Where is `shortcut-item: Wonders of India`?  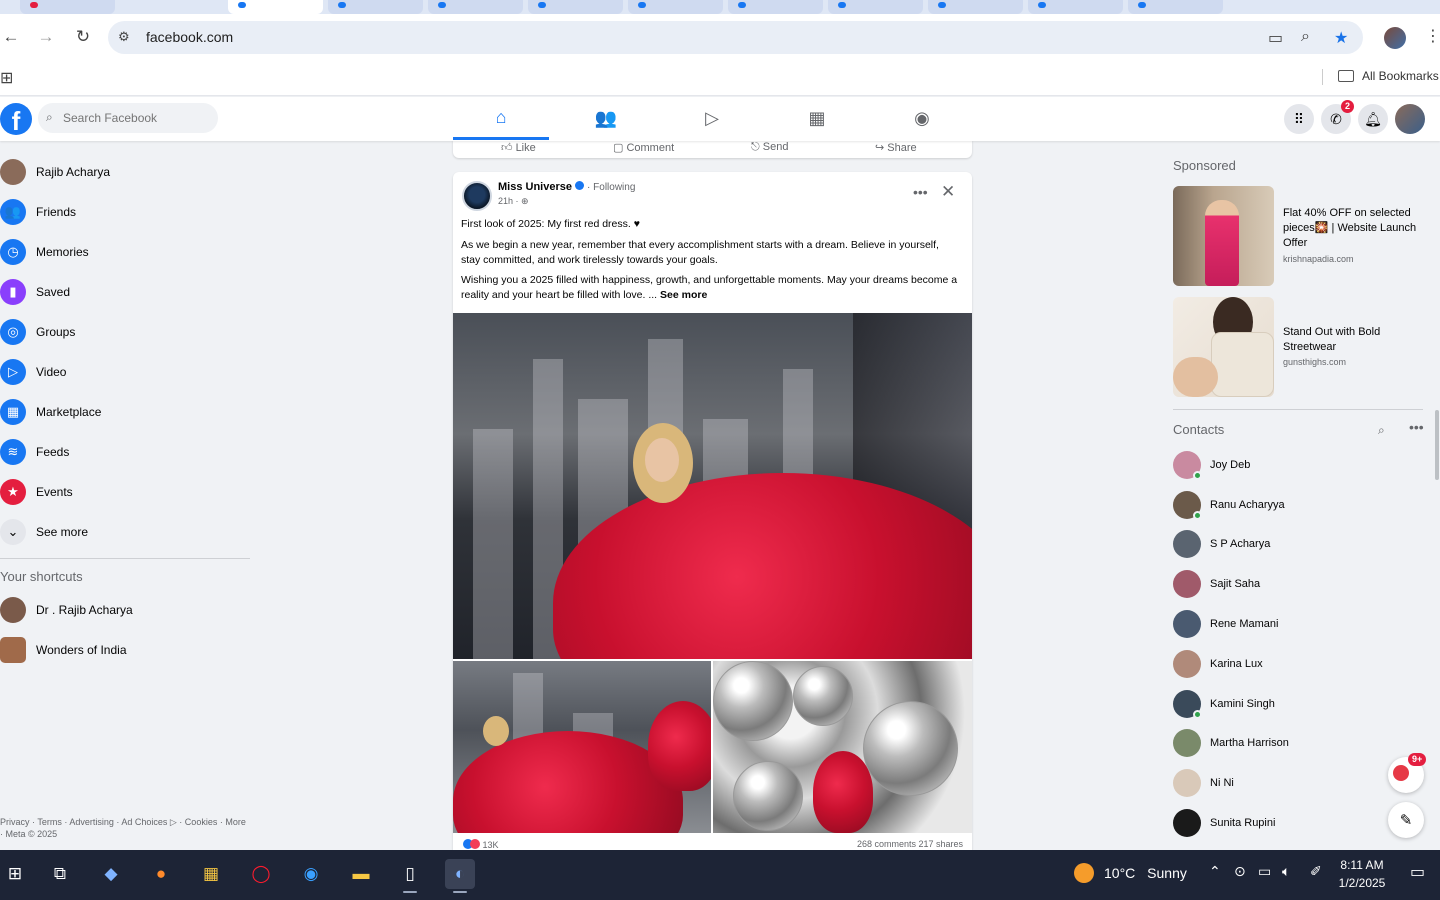 shortcut-item: Wonders of India is located at coordinates (125, 650).